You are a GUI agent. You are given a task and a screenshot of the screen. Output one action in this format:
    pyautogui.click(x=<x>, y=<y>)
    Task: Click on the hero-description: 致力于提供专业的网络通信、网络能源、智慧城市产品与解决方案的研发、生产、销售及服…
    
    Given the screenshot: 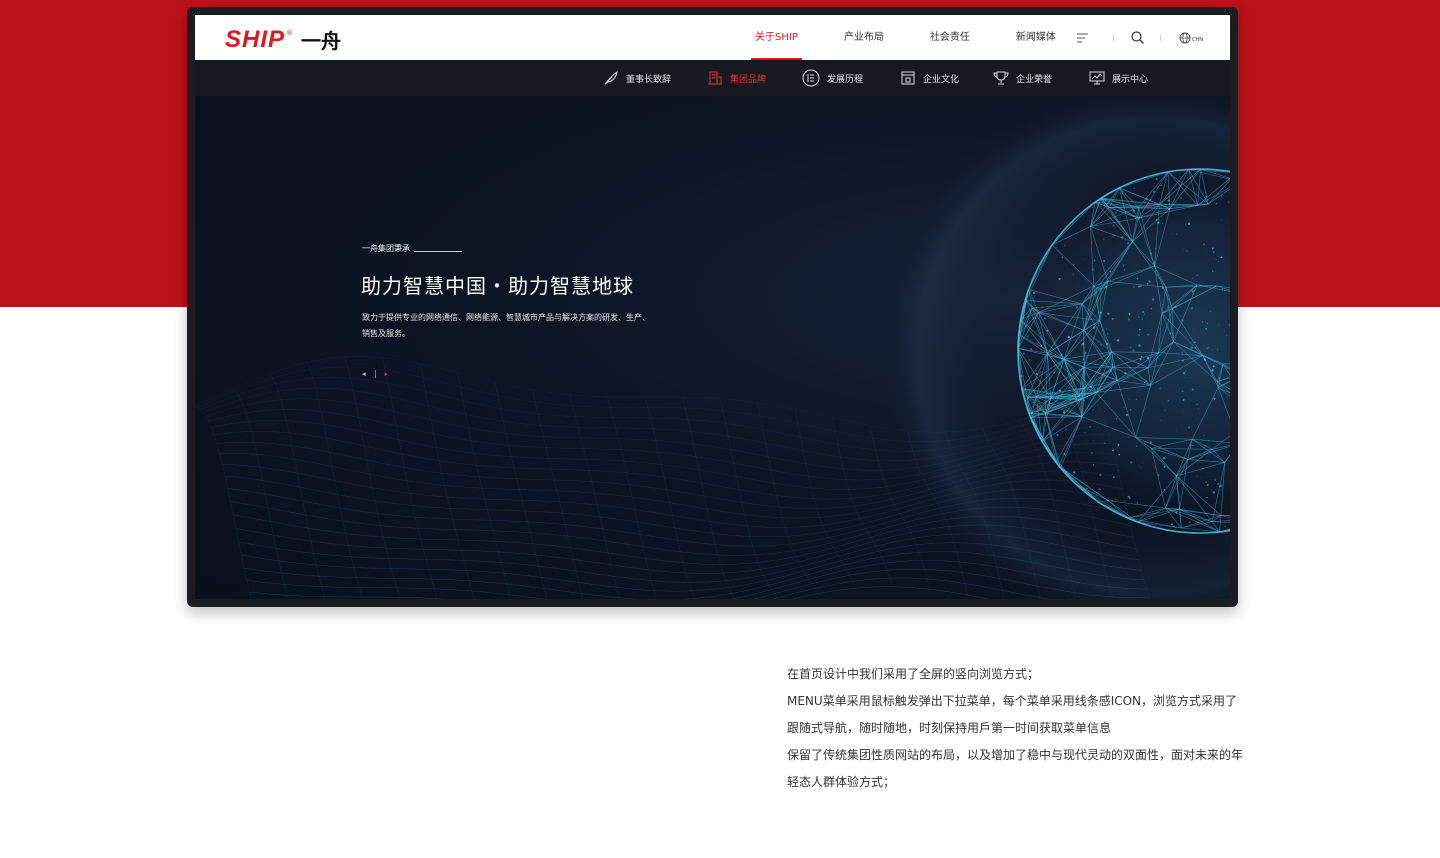 What is the action you would take?
    pyautogui.click(x=506, y=325)
    